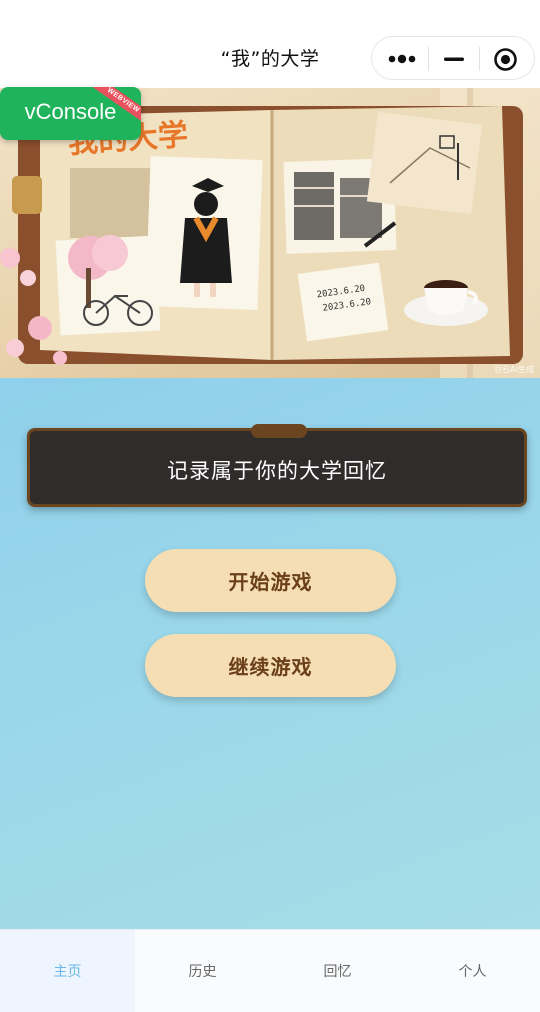 The image size is (540, 1012). Describe the element at coordinates (279, 431) in the screenshot. I see `board-handle` at that location.